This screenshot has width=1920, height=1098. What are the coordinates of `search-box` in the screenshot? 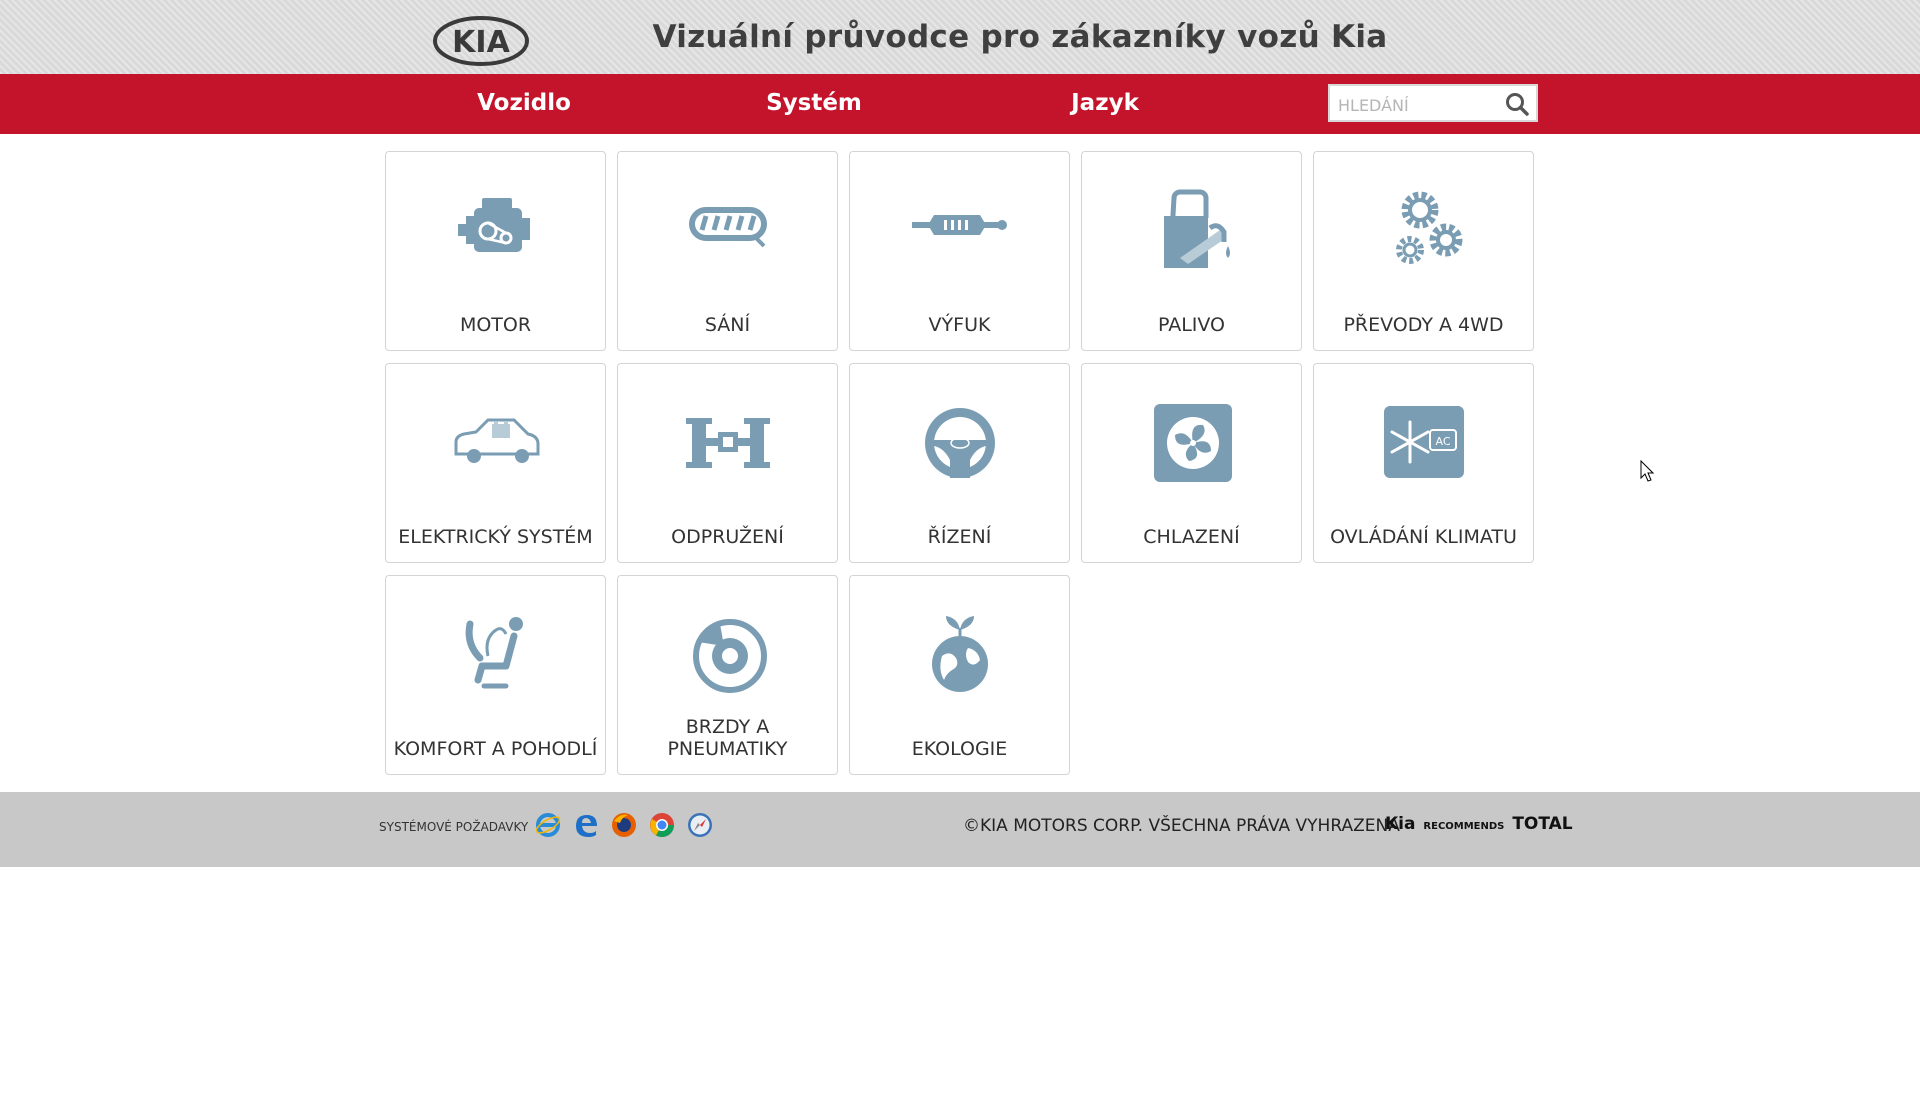 It's located at (1433, 103).